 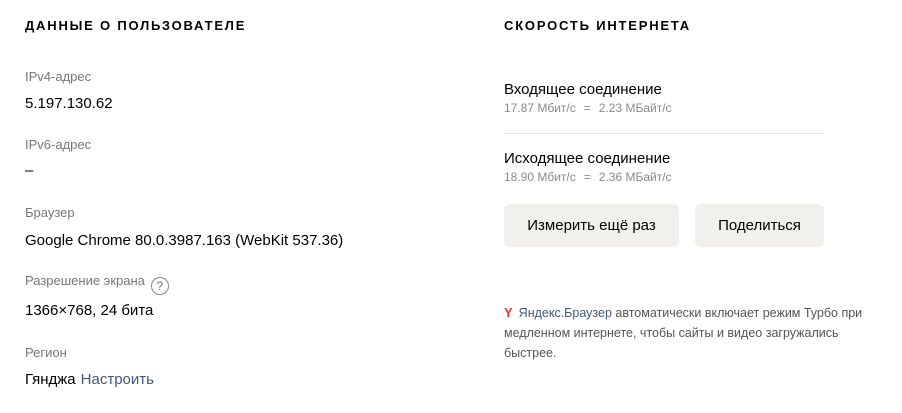 I want to click on region-configure-link: Настроить, so click(x=117, y=379).